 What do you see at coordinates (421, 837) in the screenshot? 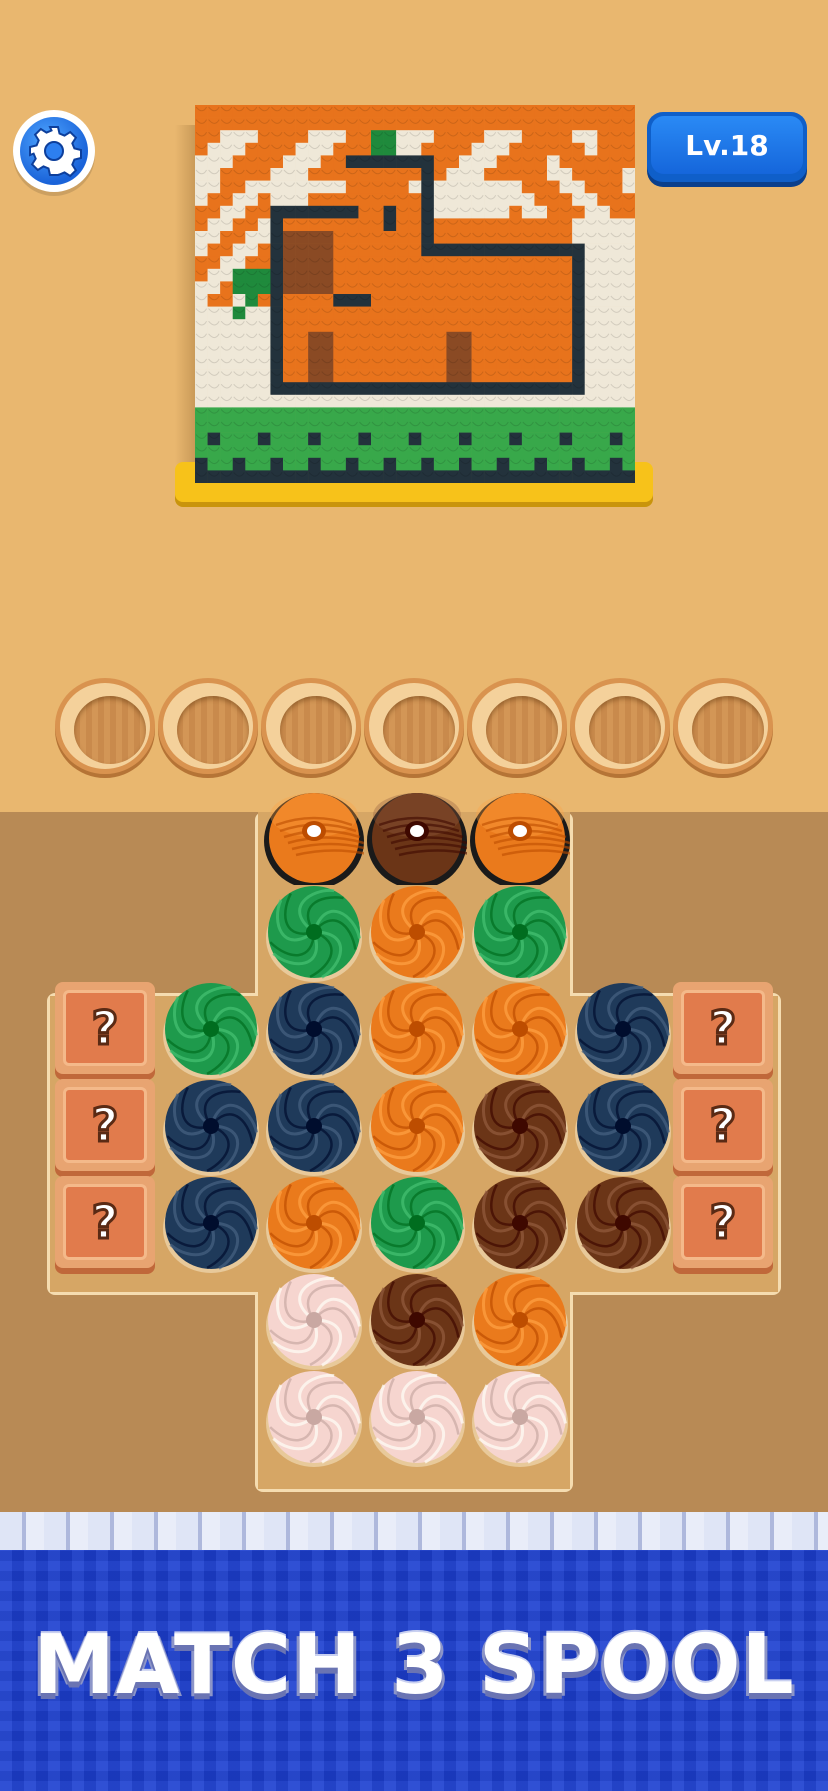
I see `top-spool-brown` at bounding box center [421, 837].